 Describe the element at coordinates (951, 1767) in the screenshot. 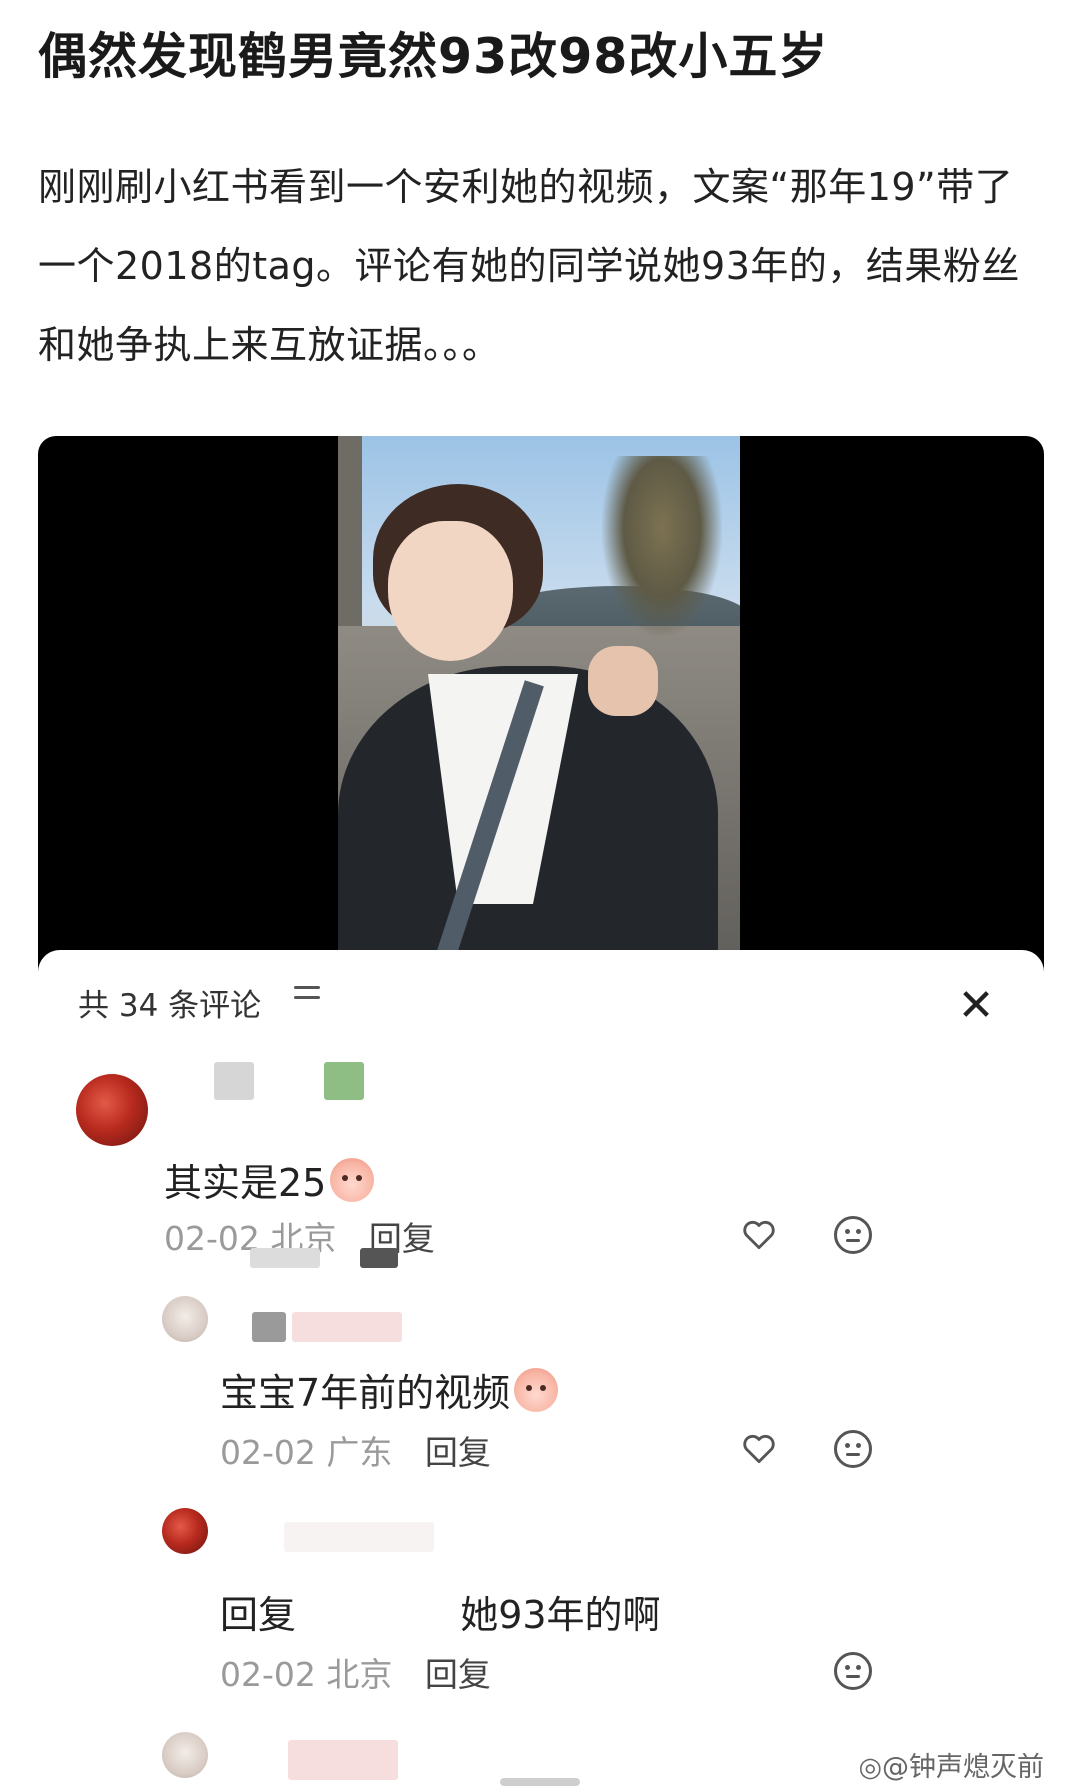

I see `weibo-watermark: ◎@钟声熄灭前` at that location.